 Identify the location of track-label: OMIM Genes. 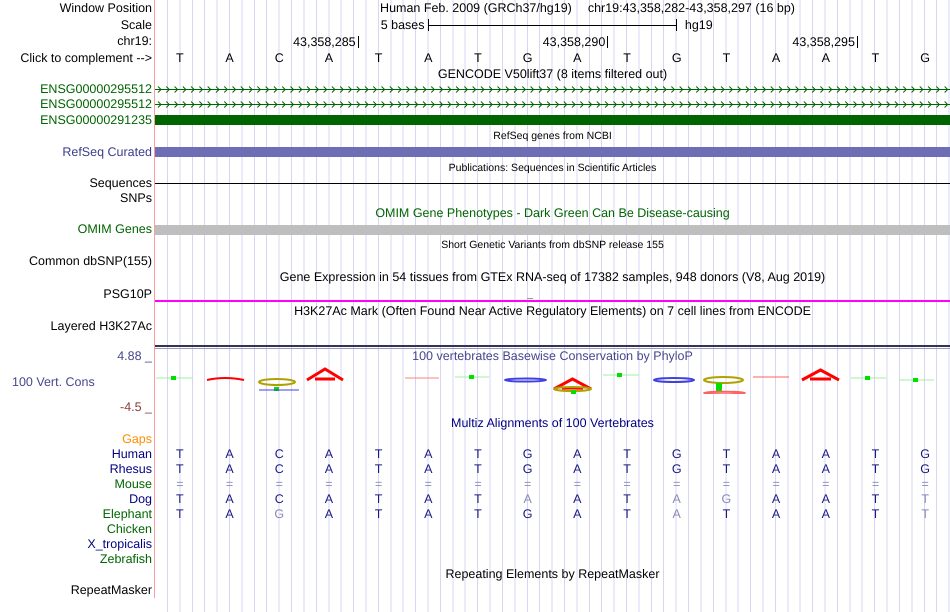
(115, 229).